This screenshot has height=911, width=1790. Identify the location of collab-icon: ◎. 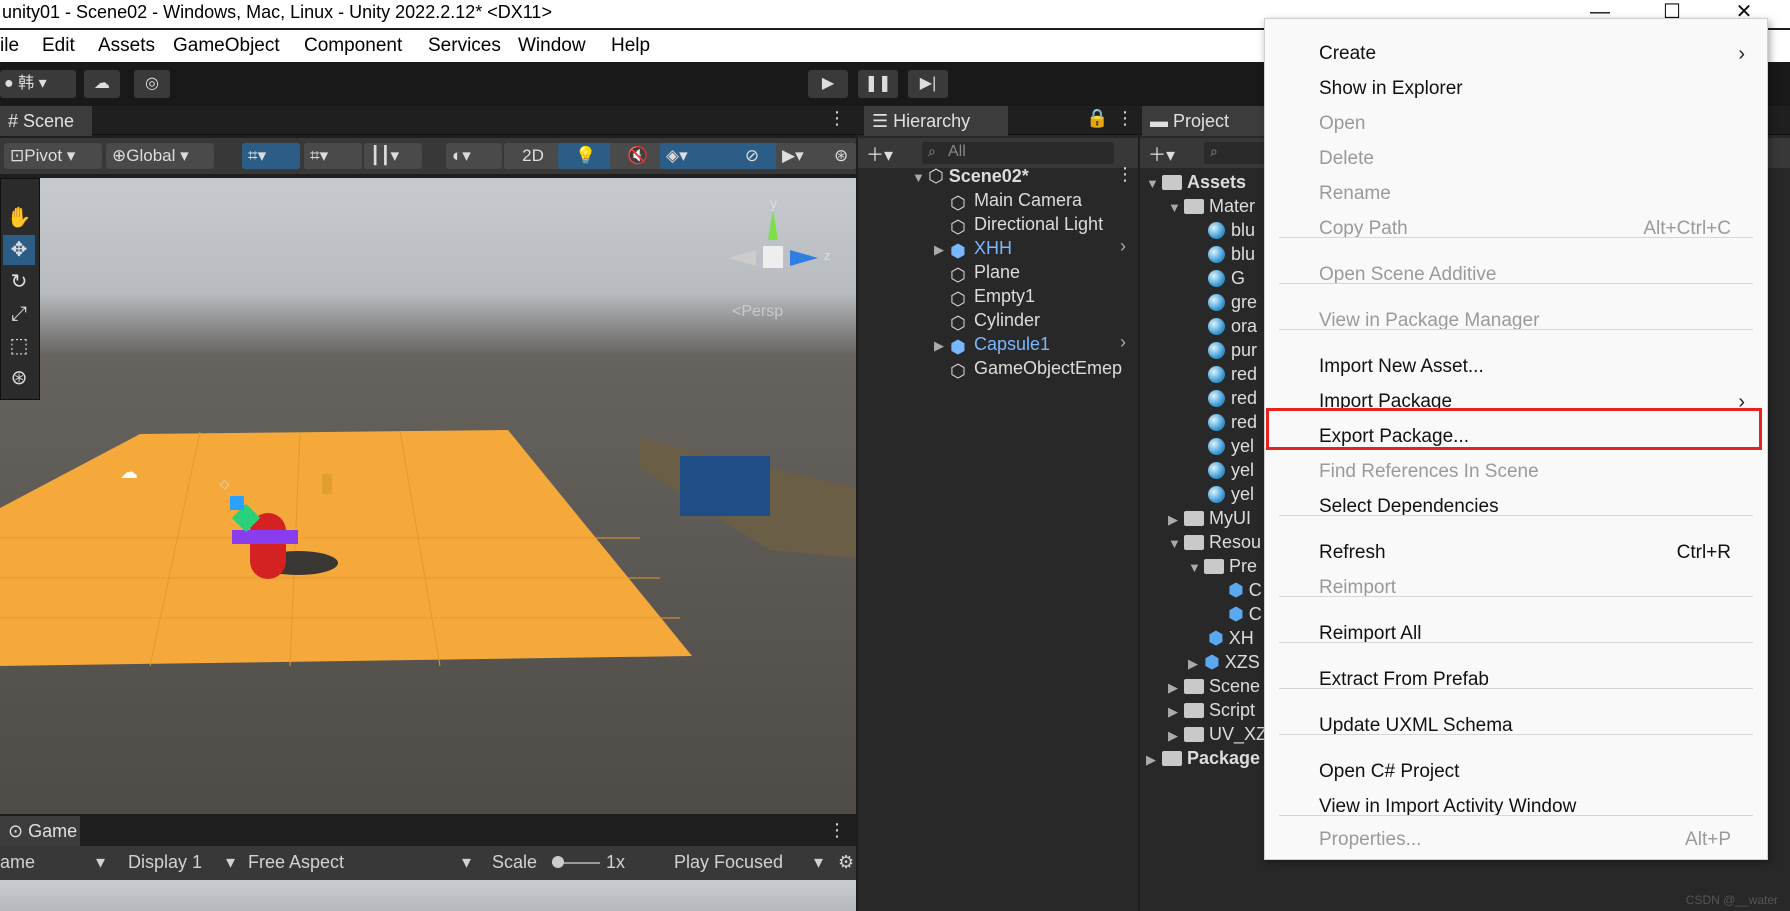
(152, 84).